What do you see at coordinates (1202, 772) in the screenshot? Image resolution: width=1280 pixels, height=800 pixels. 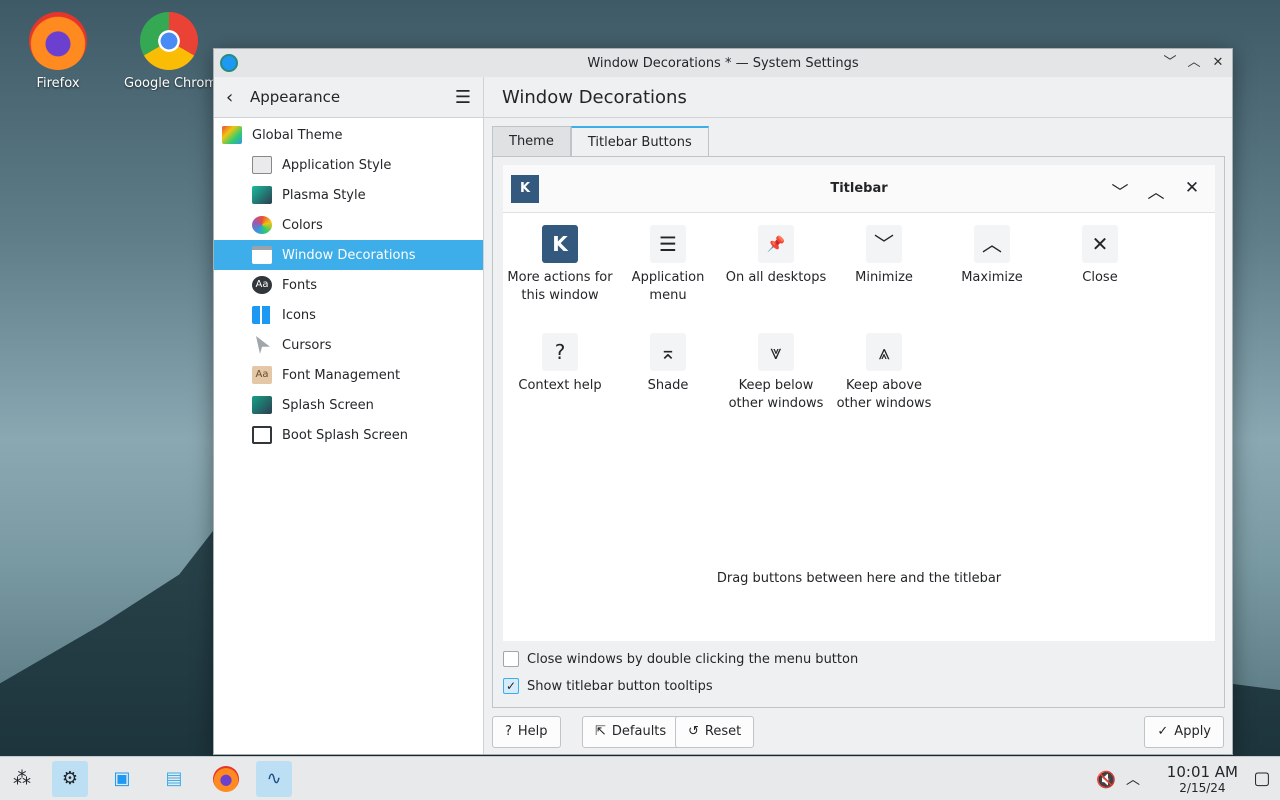 I see `clock-time: 10:01 AM` at bounding box center [1202, 772].